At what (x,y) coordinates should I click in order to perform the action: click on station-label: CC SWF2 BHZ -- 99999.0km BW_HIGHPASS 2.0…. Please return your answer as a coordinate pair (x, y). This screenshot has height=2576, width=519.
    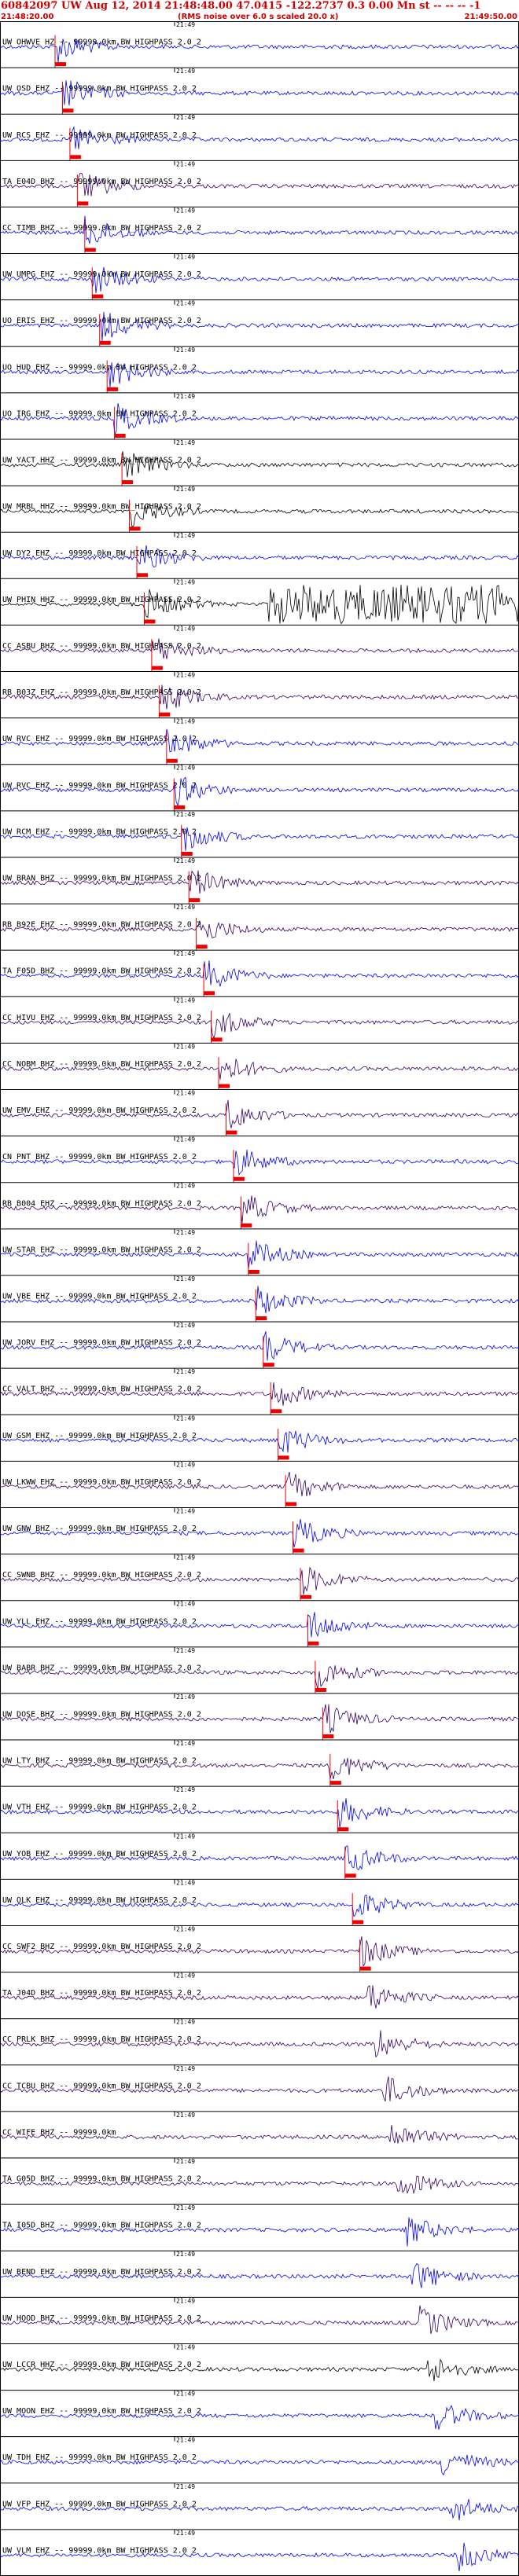
    Looking at the image, I should click on (101, 1947).